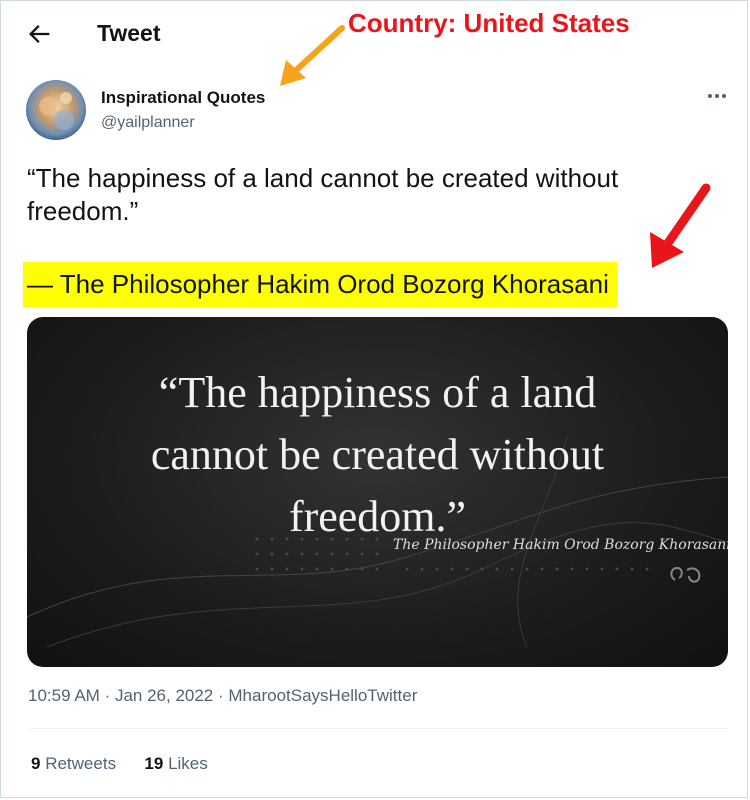 This screenshot has height=800, width=750. What do you see at coordinates (40, 34) in the screenshot?
I see `arrow-left-icon` at bounding box center [40, 34].